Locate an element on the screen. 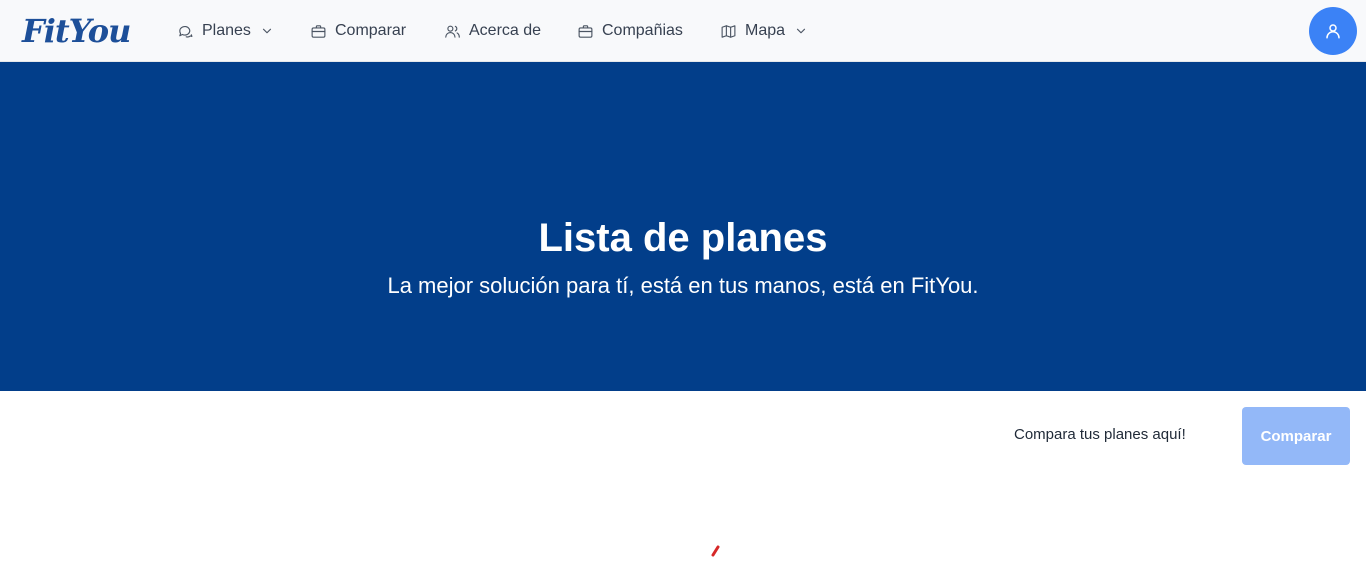 This screenshot has width=1366, height=575. nav-item-comparar: Comparar is located at coordinates (358, 31).